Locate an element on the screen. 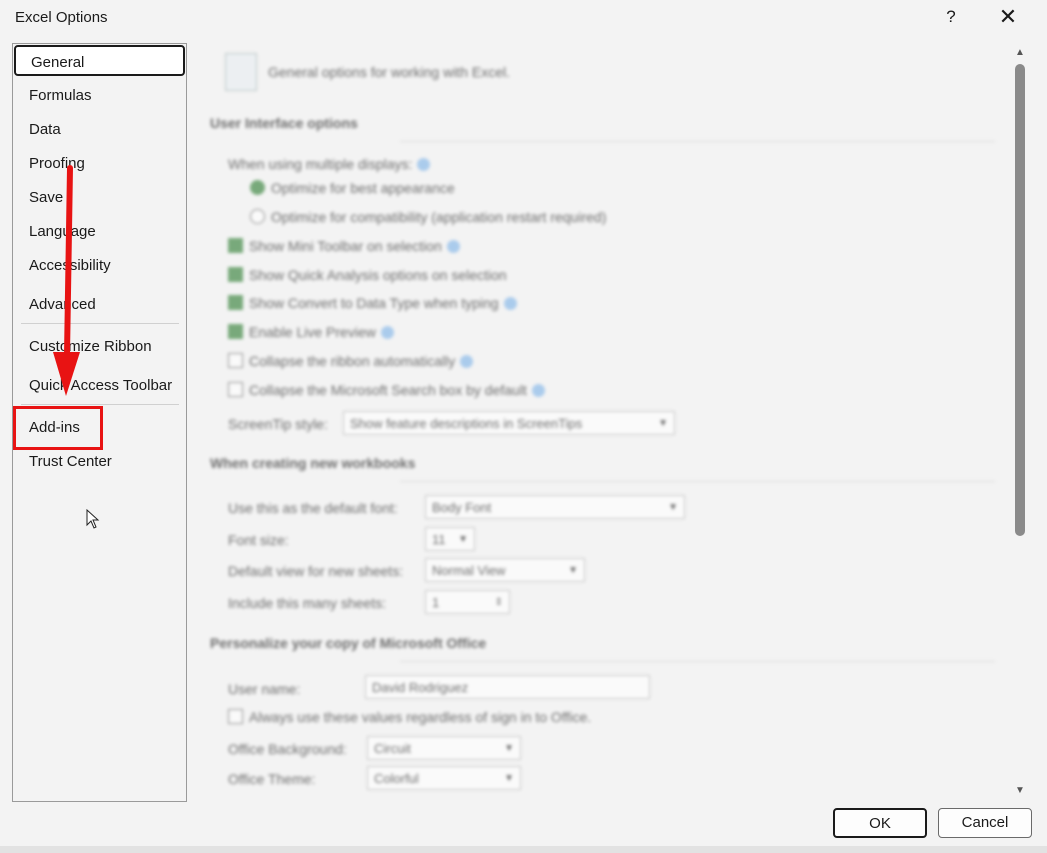 The height and width of the screenshot is (853, 1047). window-bottom-edge is located at coordinates (523, 849).